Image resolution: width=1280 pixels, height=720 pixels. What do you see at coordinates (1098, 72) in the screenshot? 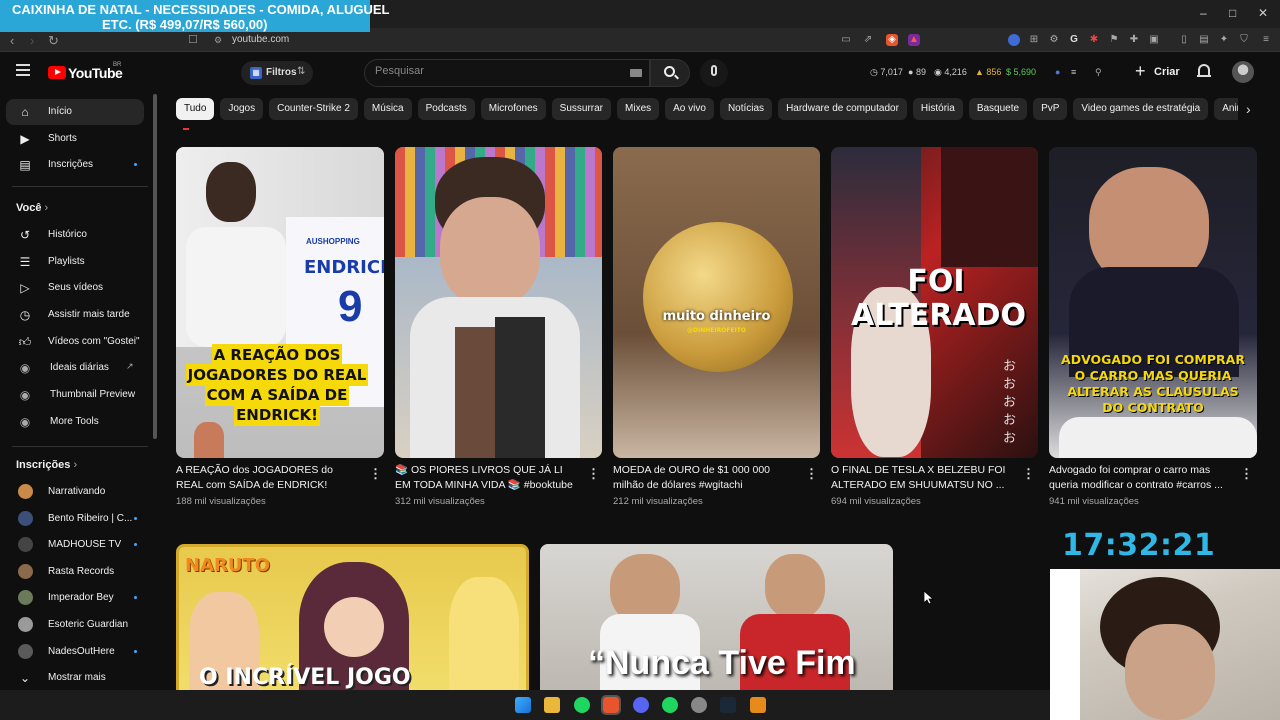
I see `filter-funnel-icon: ⚲` at bounding box center [1098, 72].